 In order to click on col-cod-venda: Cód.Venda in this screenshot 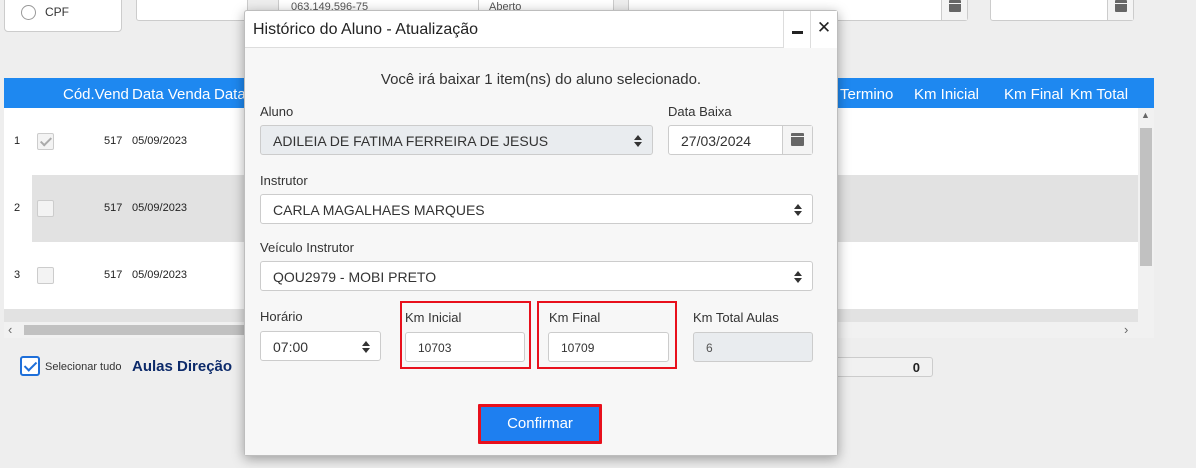, I will do `click(96, 94)`.